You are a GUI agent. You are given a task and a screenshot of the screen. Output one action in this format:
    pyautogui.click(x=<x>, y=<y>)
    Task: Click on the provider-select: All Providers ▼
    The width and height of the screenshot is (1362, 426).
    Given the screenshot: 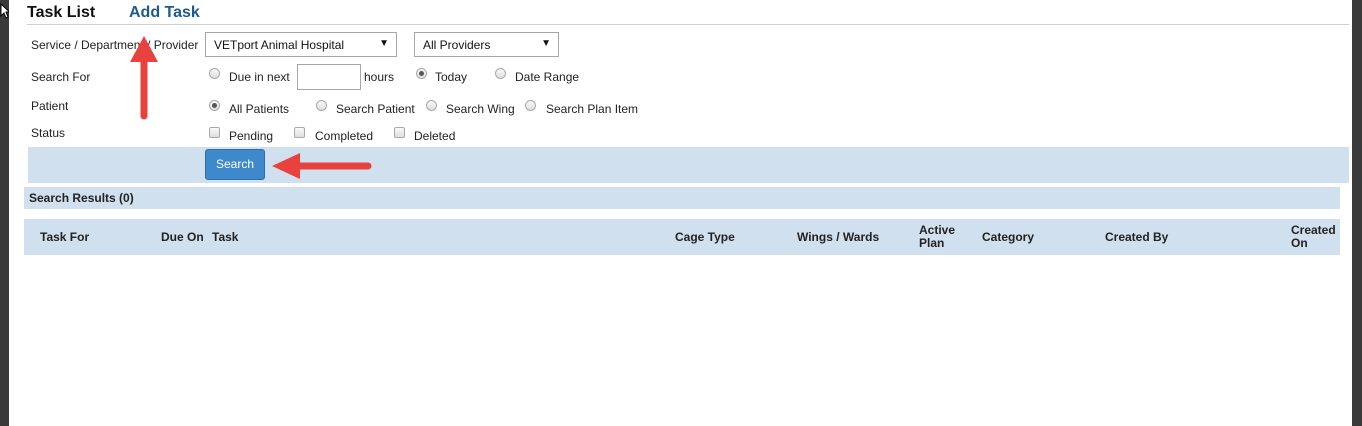 What is the action you would take?
    pyautogui.click(x=486, y=44)
    